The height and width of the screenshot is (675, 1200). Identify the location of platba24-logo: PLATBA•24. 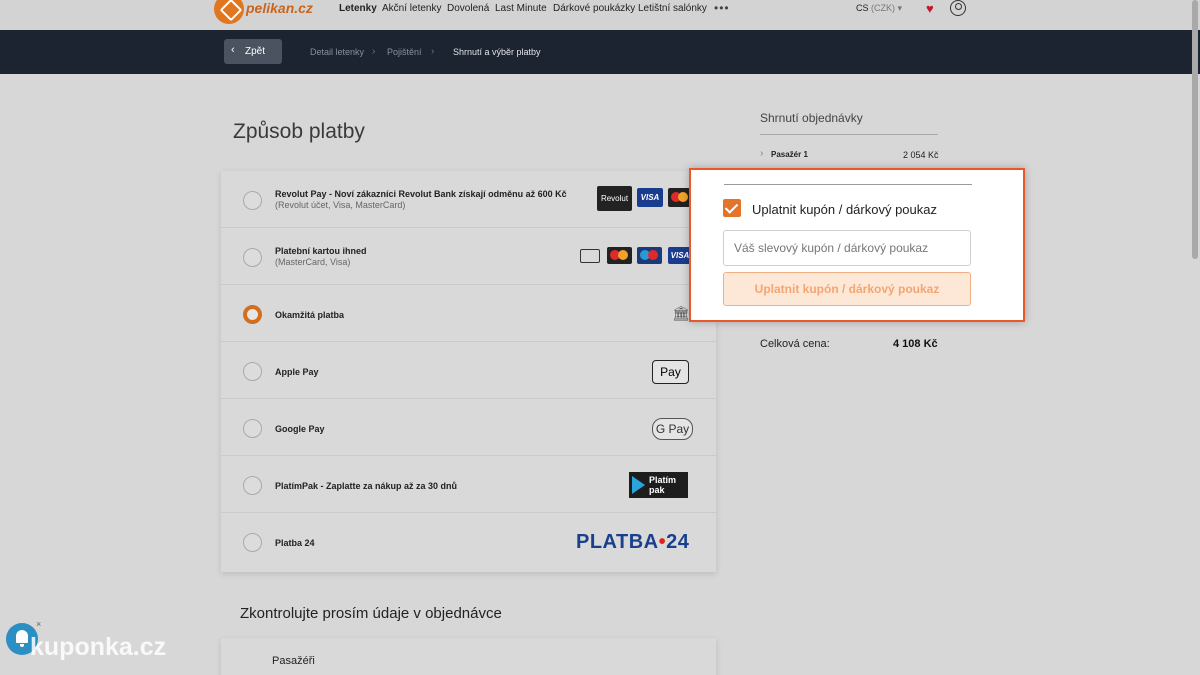
(632, 542).